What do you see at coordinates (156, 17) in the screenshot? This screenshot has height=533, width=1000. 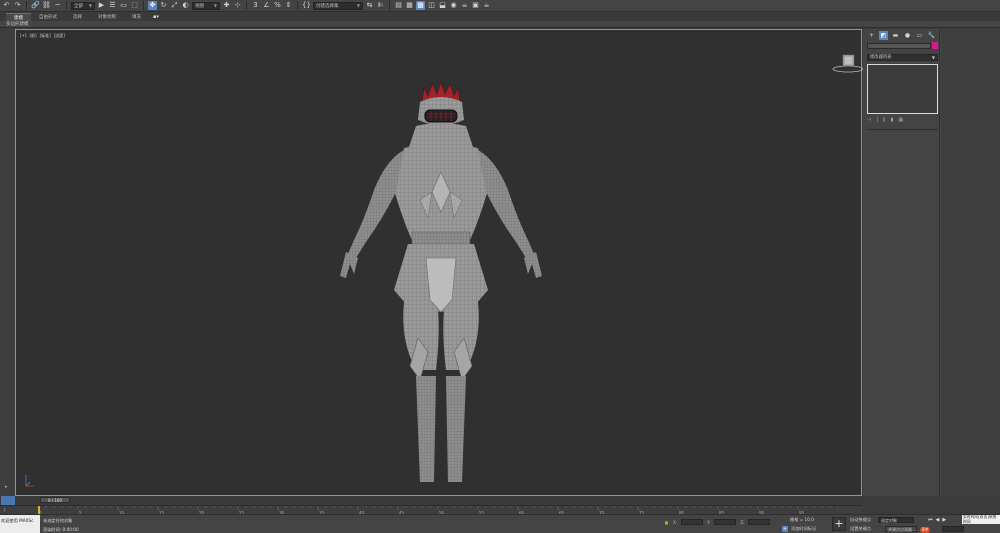 I see `ribbon-options-icon: ▪▾` at bounding box center [156, 17].